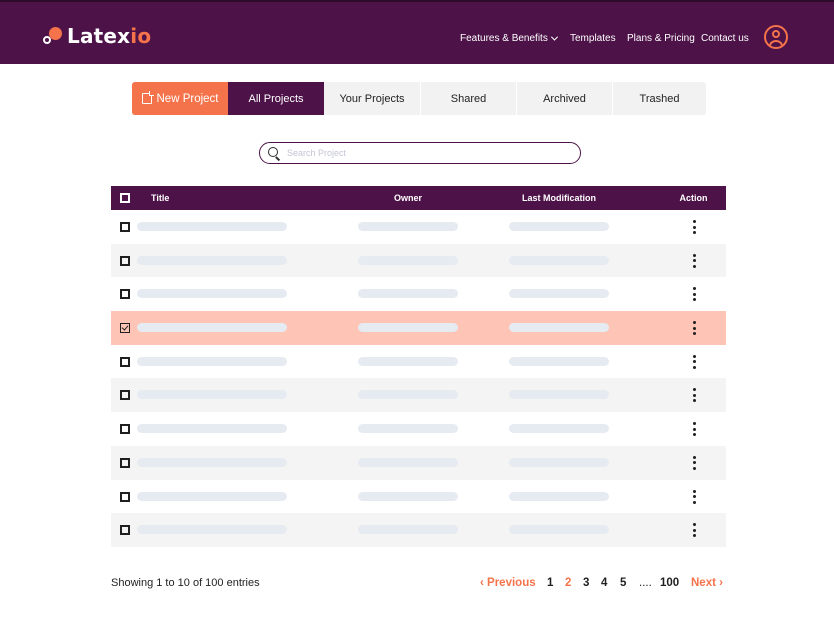 This screenshot has width=834, height=626. Describe the element at coordinates (427, 153) in the screenshot. I see `search-input` at that location.